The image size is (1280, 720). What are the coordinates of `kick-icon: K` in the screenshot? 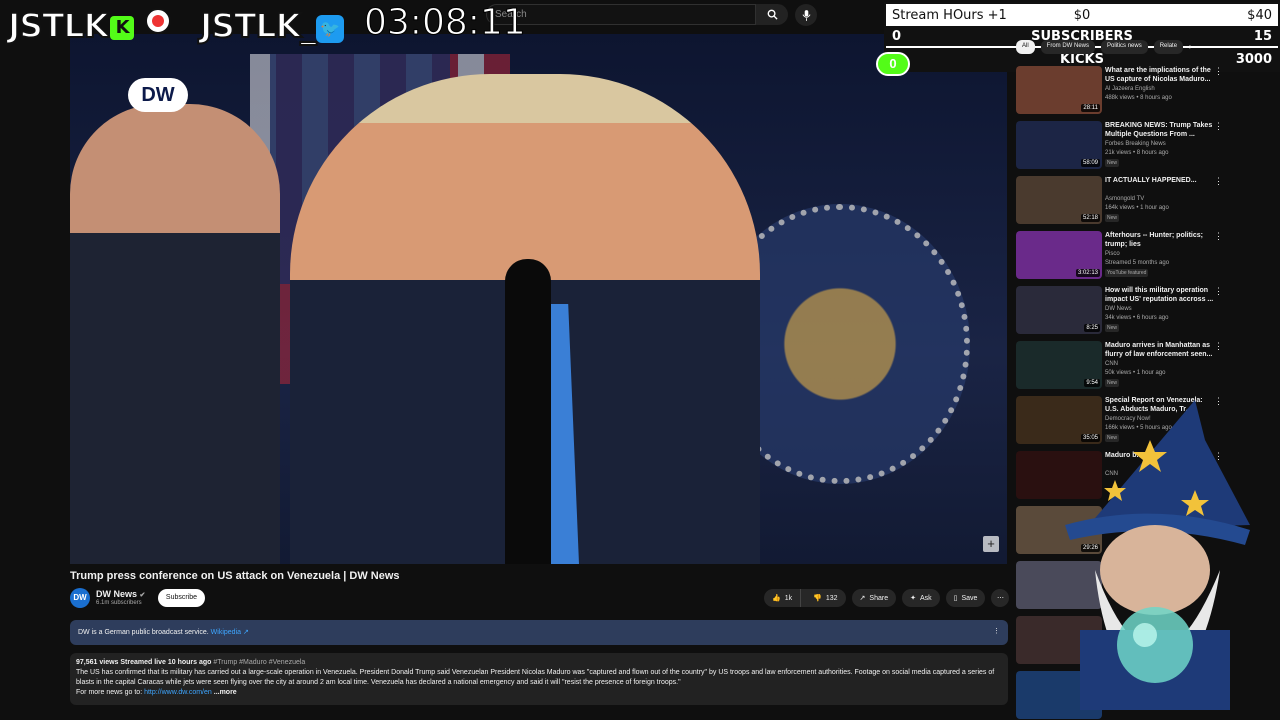 It's located at (122, 28).